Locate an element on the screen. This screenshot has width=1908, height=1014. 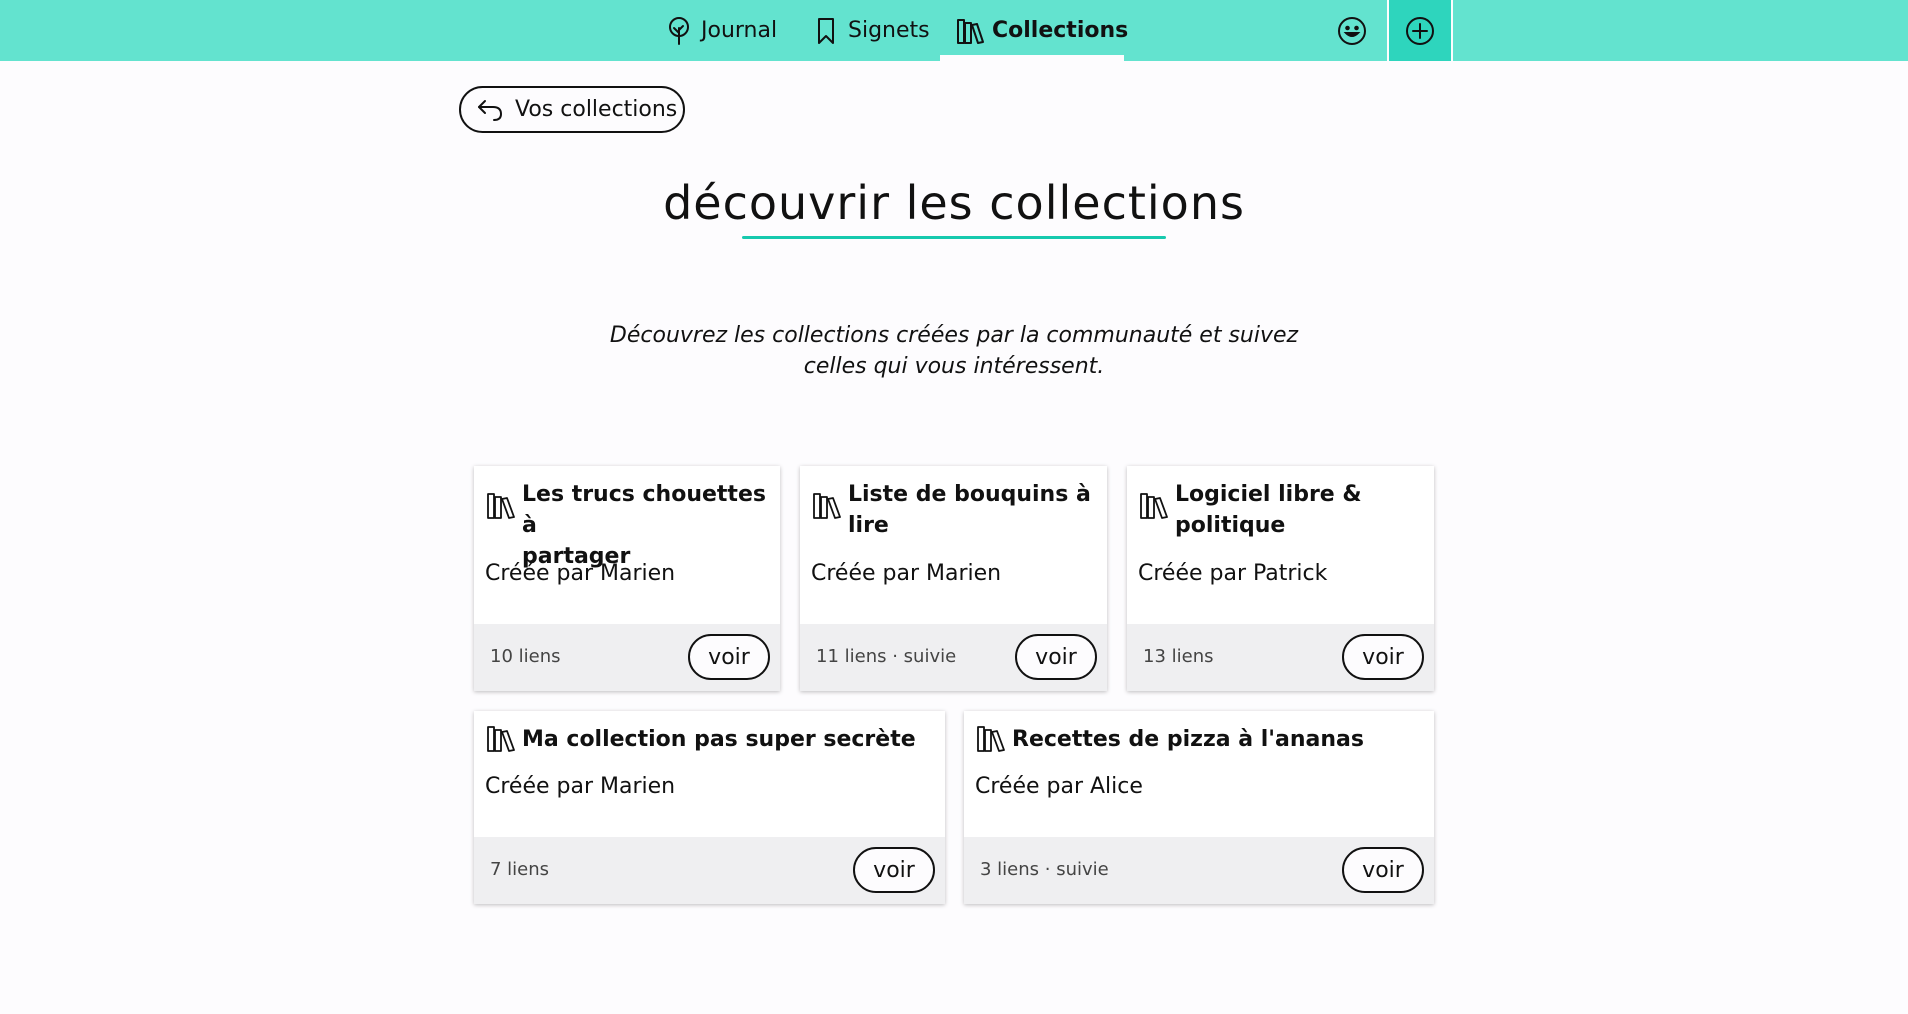
intro-line: celles qui vous intéressent. is located at coordinates (954, 366).